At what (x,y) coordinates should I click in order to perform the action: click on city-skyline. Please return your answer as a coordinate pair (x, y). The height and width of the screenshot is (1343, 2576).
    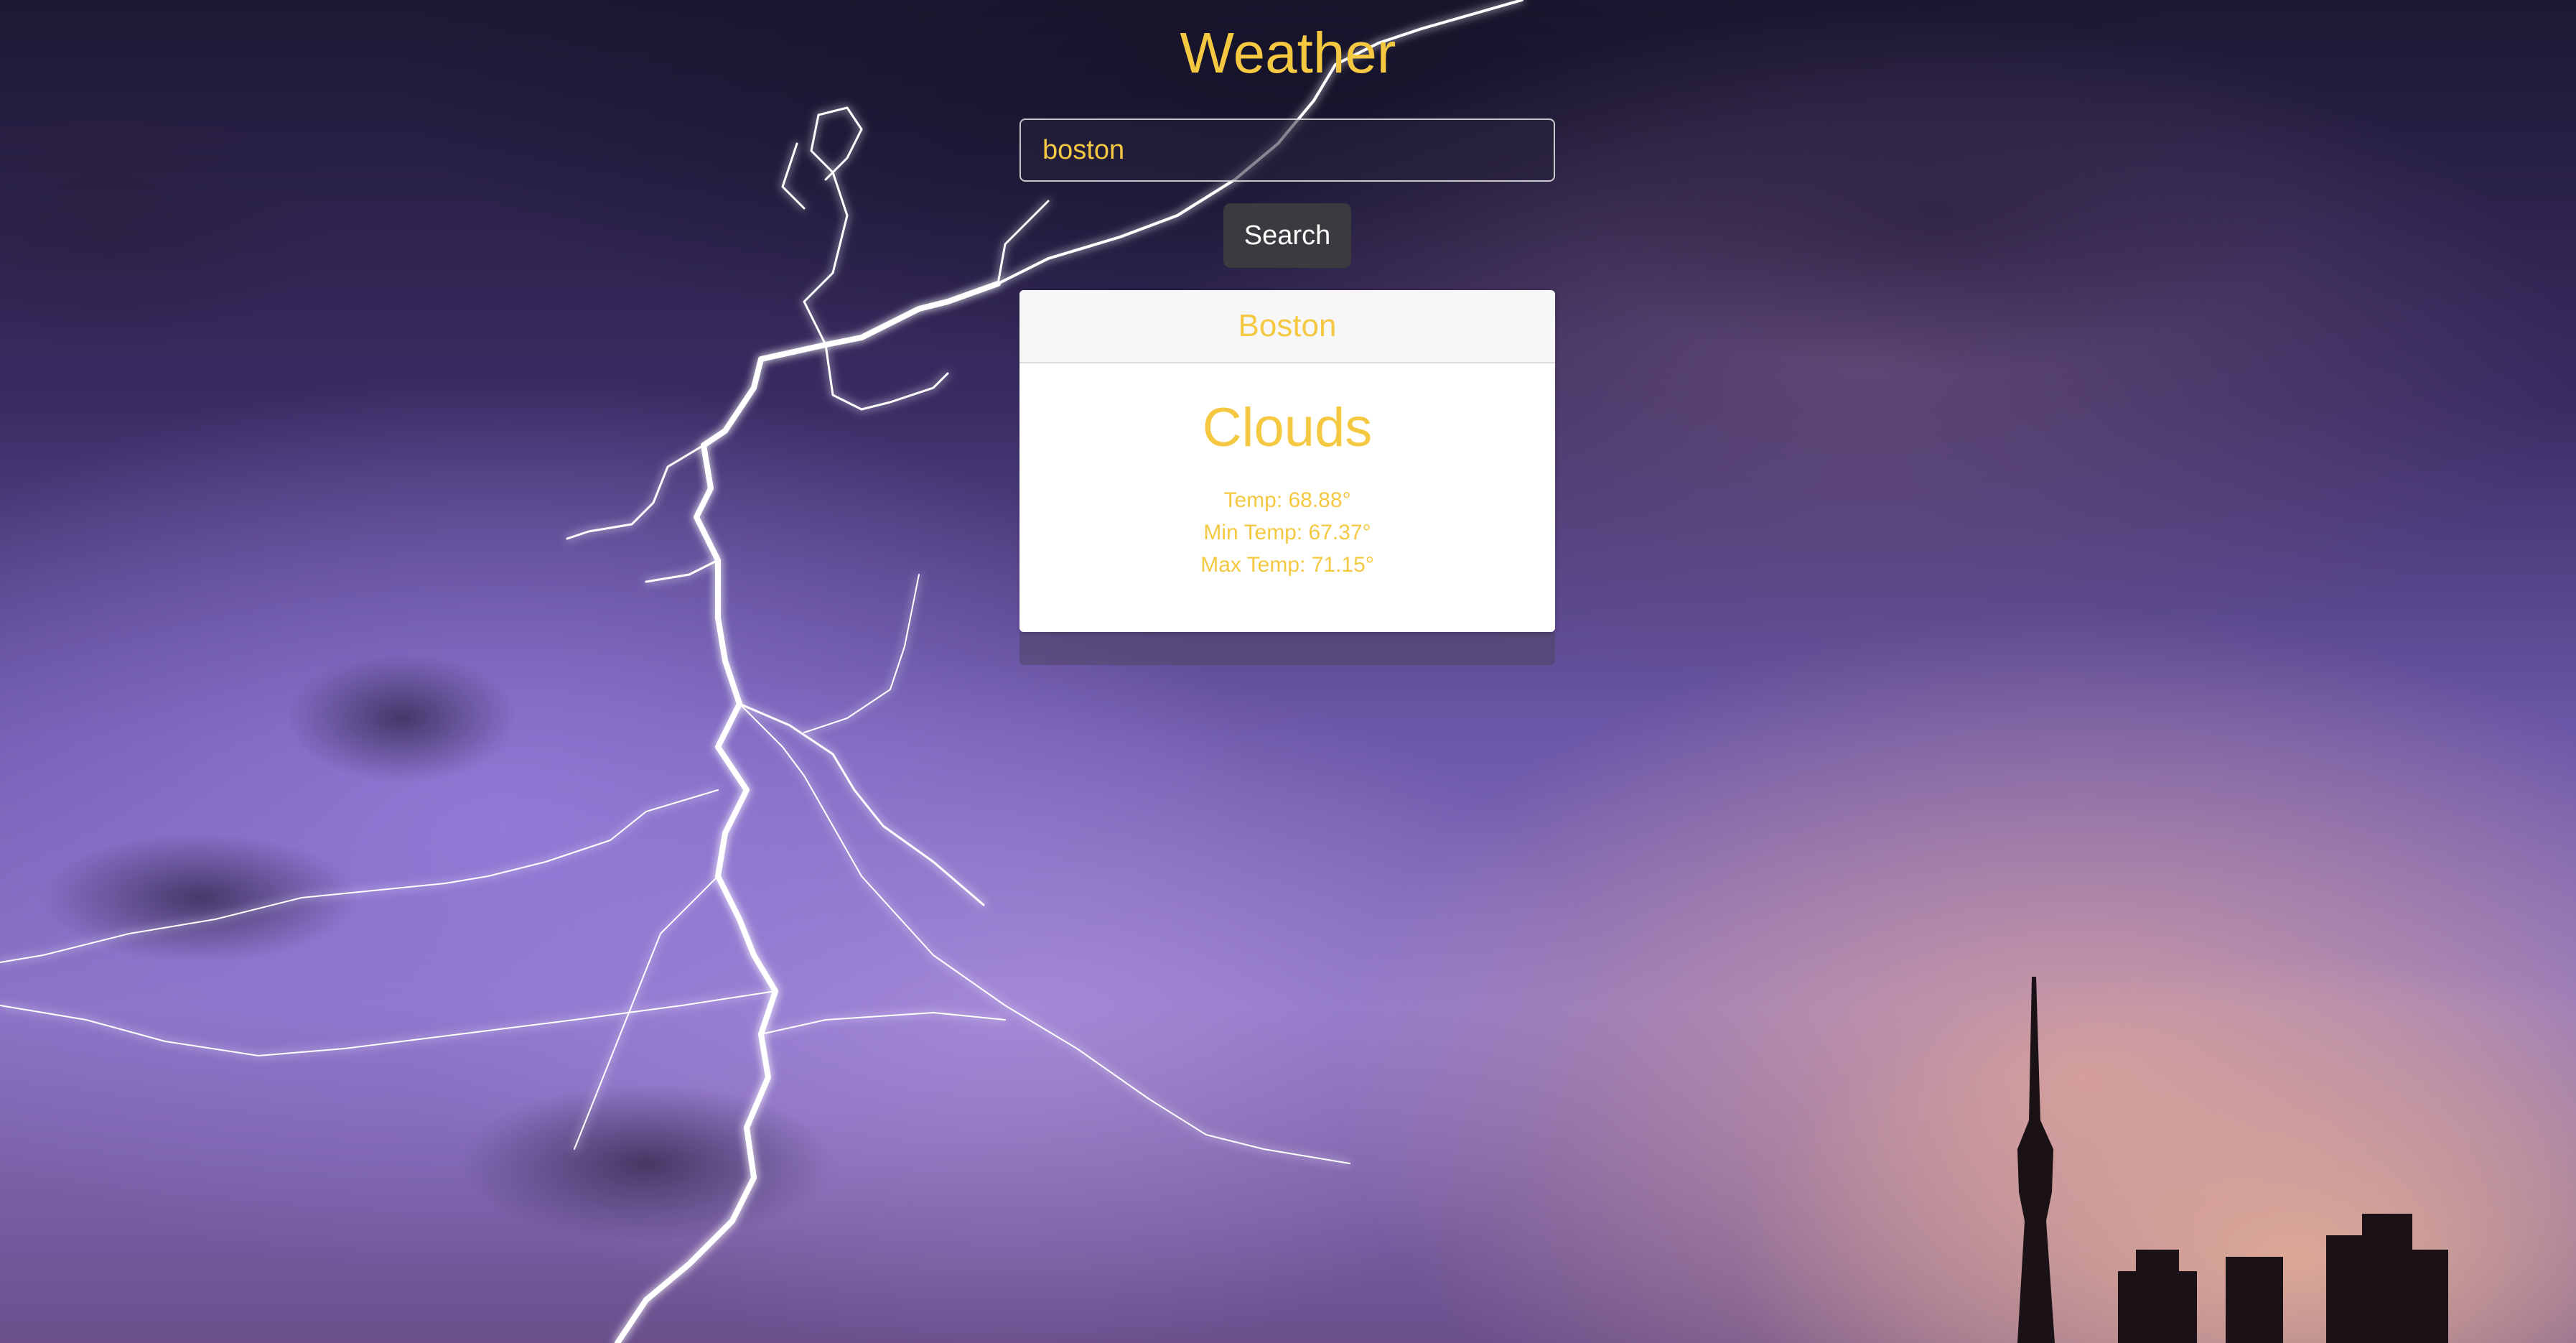
    Looking at the image, I should click on (2232, 1160).